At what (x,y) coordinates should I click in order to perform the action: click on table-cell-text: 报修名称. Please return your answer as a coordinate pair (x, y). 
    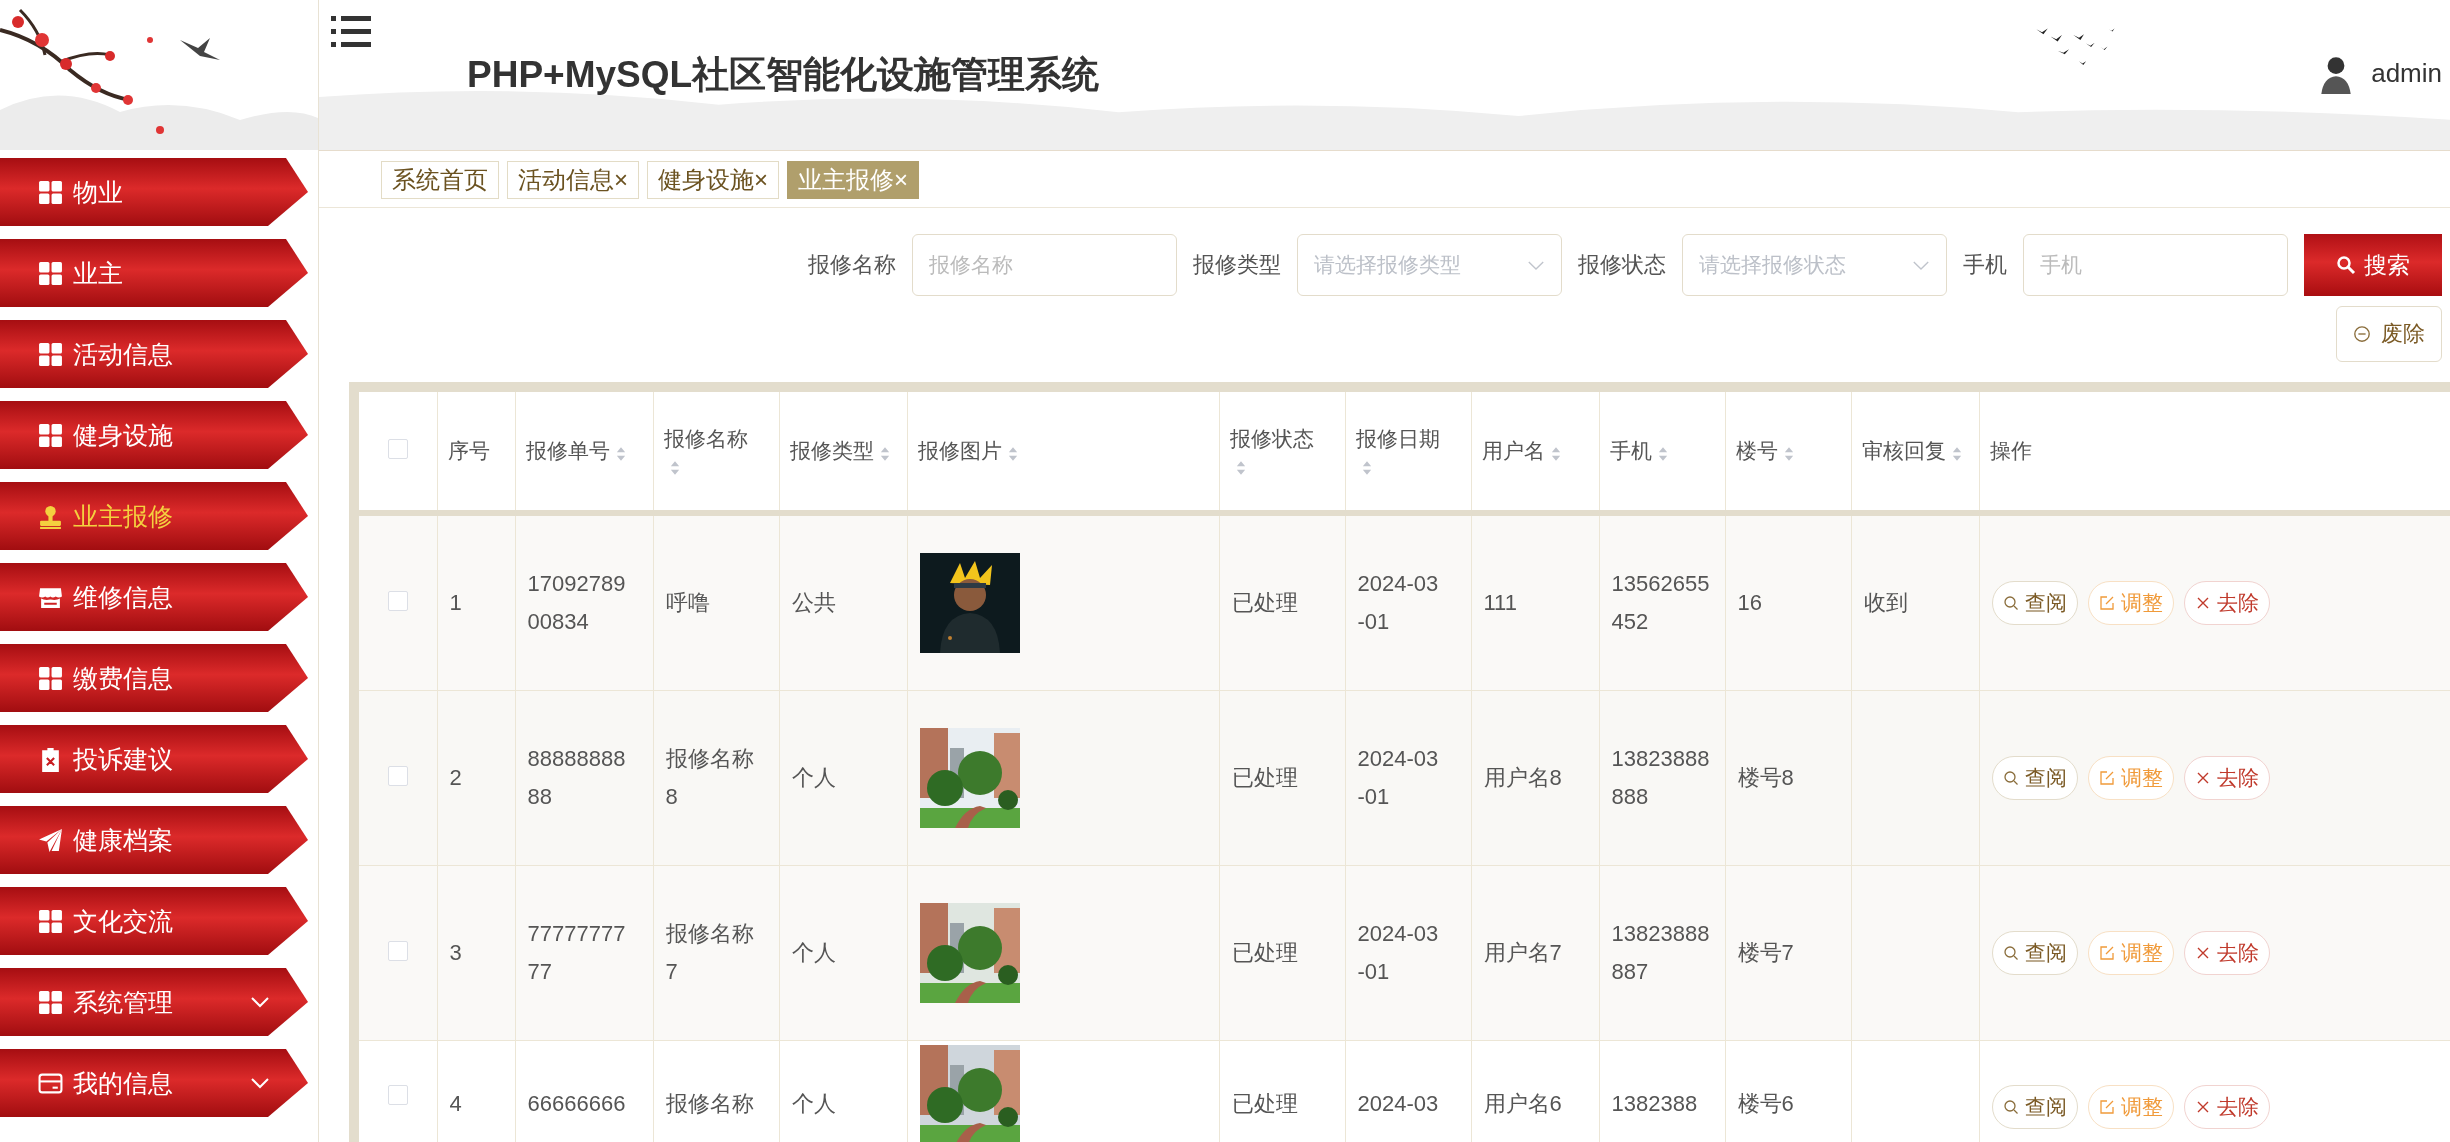
    Looking at the image, I should click on (710, 1104).